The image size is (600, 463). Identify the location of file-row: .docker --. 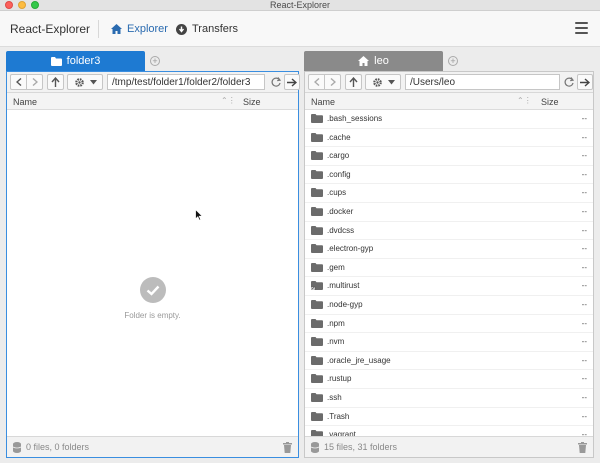
(449, 212).